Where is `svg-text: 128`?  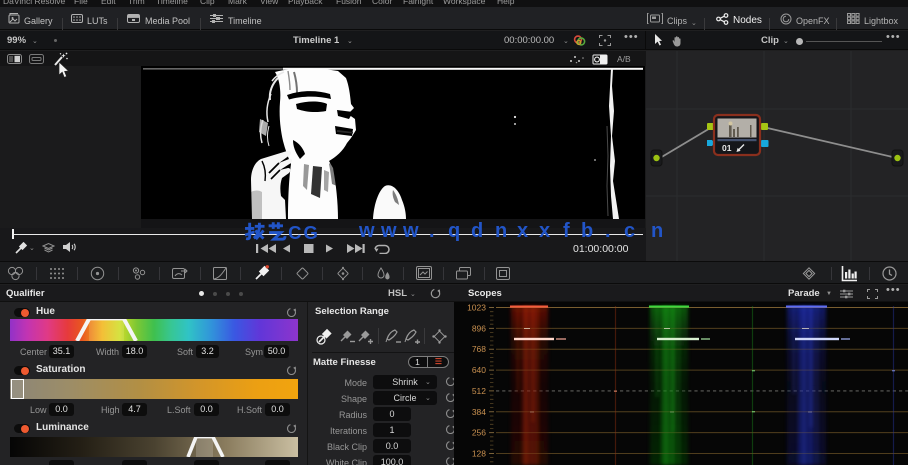 svg-text: 128 is located at coordinates (479, 454).